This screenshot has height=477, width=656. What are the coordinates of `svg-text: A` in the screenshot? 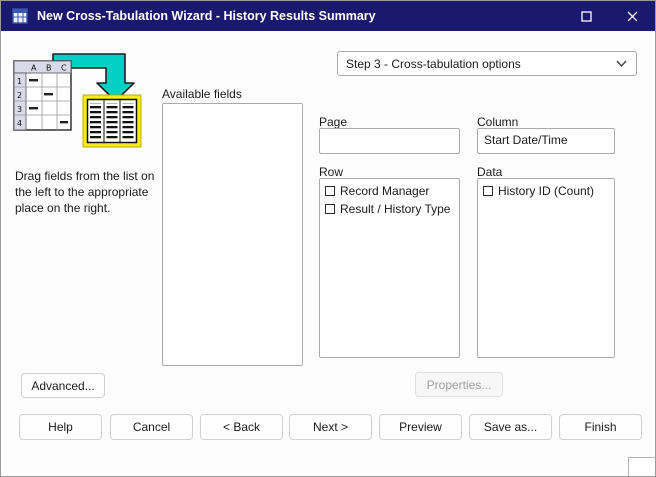 It's located at (34, 68).